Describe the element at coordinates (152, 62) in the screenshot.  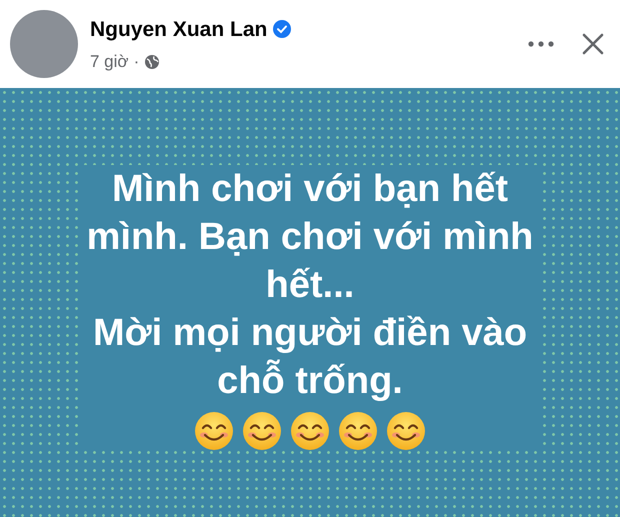
I see `globe-icon` at that location.